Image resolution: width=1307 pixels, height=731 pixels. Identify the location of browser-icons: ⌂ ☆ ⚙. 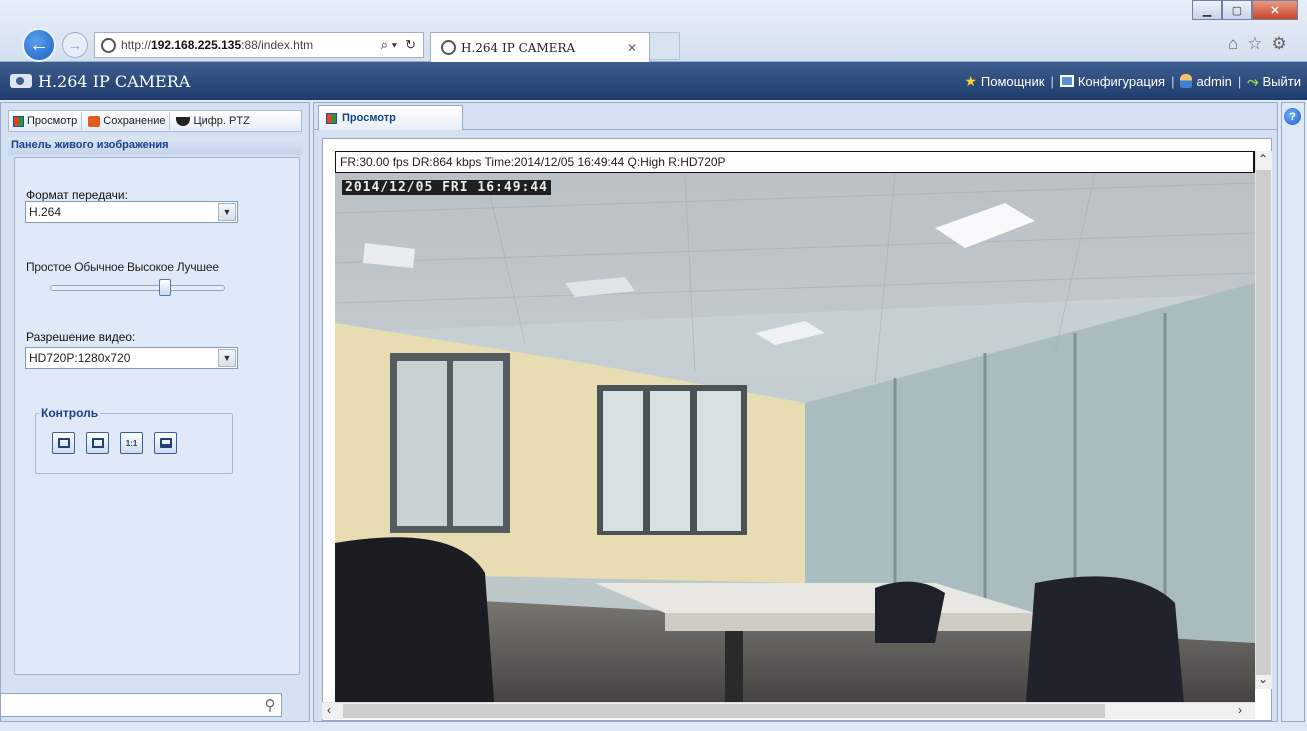
(1257, 44).